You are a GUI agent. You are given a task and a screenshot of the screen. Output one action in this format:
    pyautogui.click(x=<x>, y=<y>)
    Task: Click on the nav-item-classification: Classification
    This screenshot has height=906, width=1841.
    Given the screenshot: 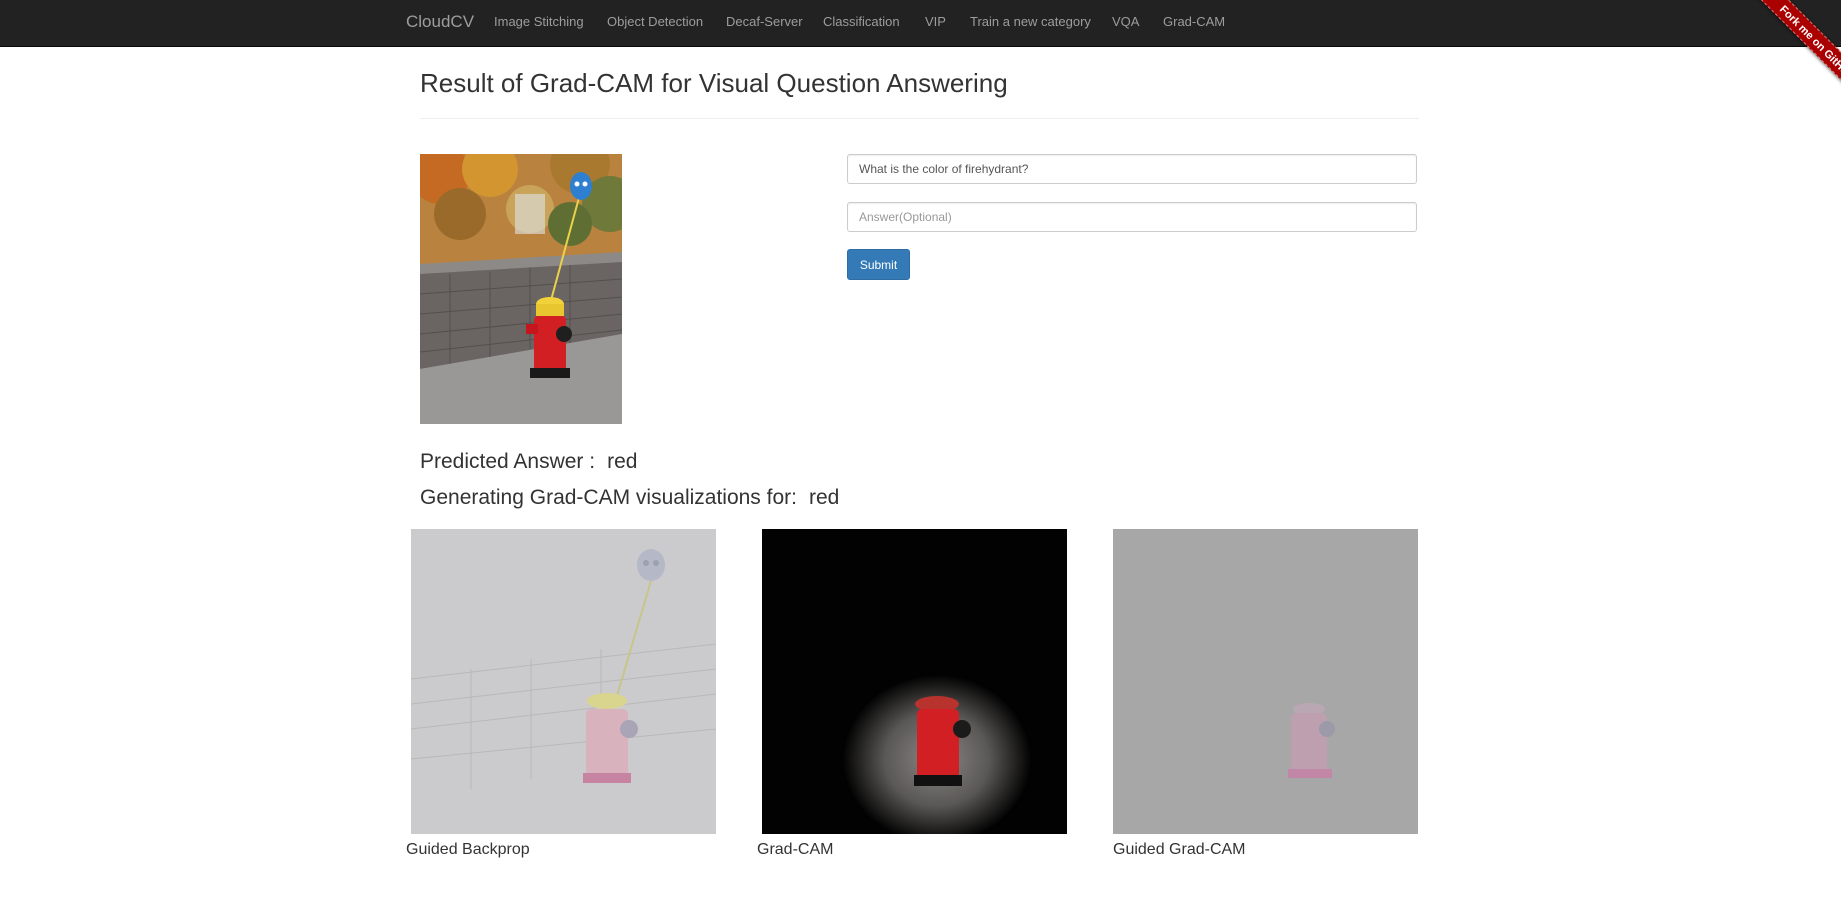 What is the action you would take?
    pyautogui.click(x=861, y=23)
    